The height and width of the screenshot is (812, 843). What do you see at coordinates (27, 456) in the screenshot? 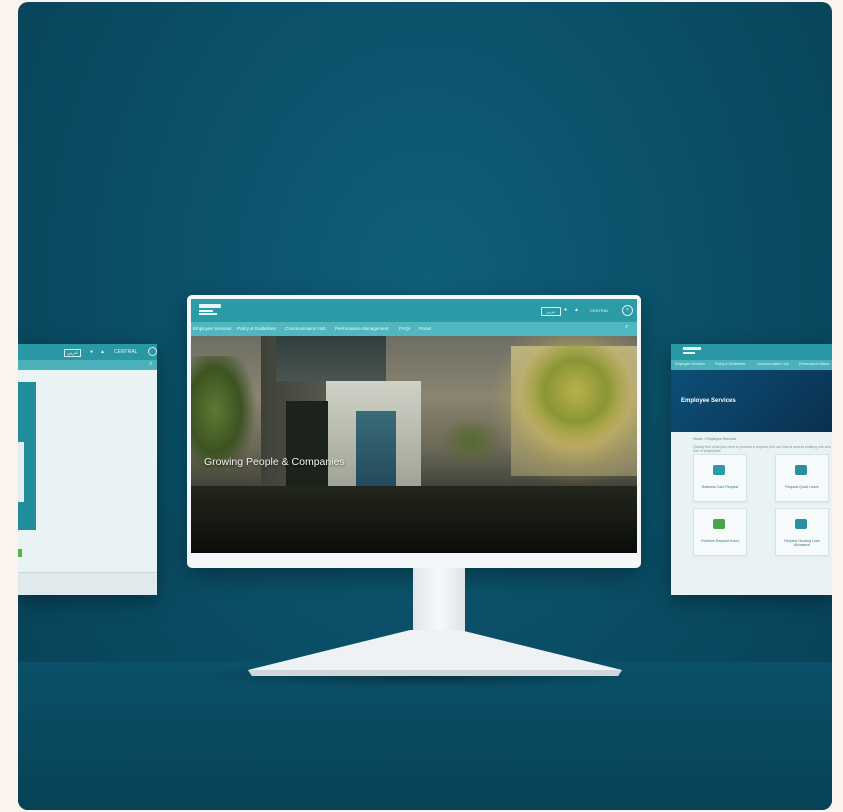
I see `left-panel` at bounding box center [27, 456].